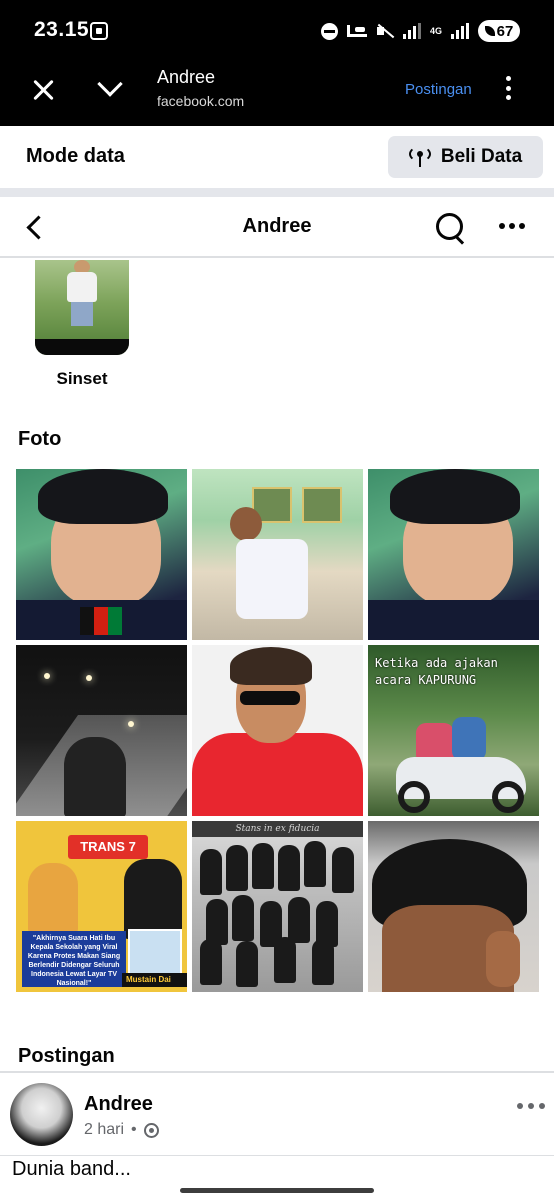  Describe the element at coordinates (277, 906) in the screenshot. I see `photo-8: Stans in ex fiducia` at that location.